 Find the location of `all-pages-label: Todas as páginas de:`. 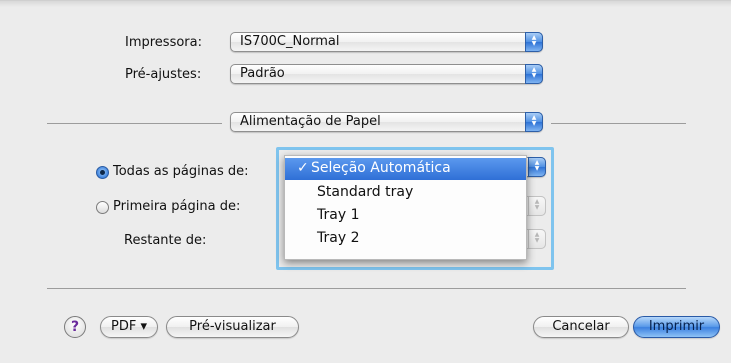

all-pages-label: Todas as páginas de: is located at coordinates (181, 171).